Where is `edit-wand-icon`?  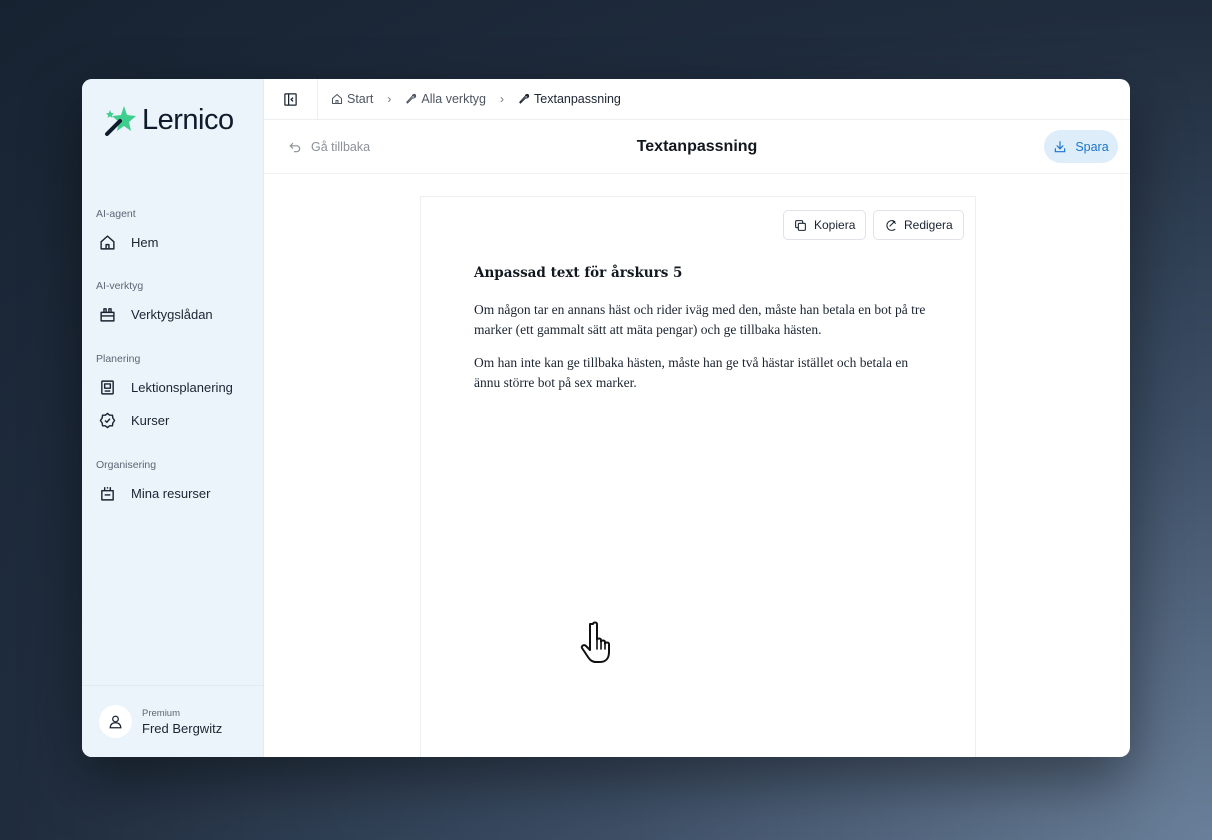
edit-wand-icon is located at coordinates (891, 225).